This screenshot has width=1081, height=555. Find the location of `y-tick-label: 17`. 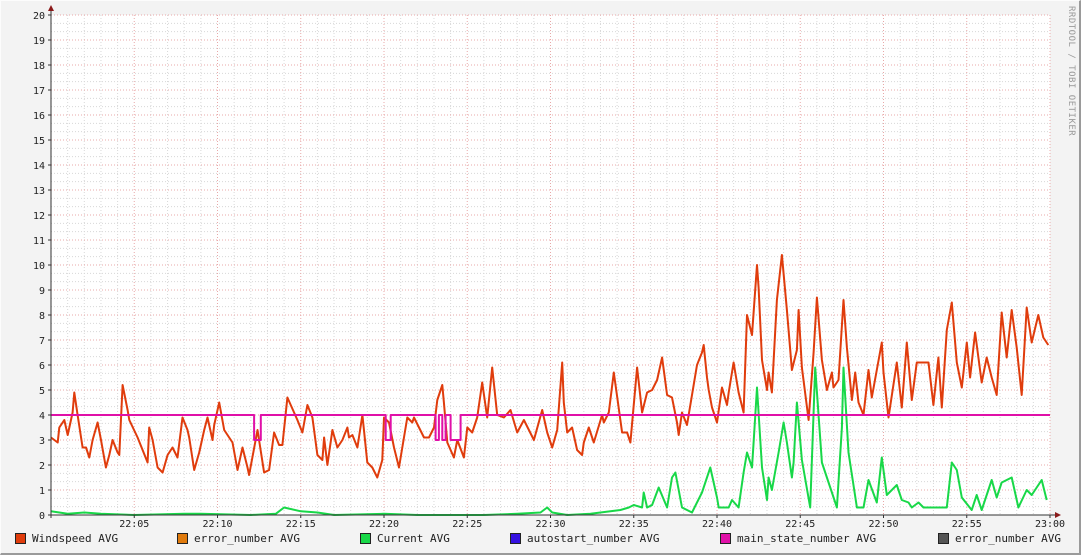

y-tick-label: 17 is located at coordinates (39, 91).